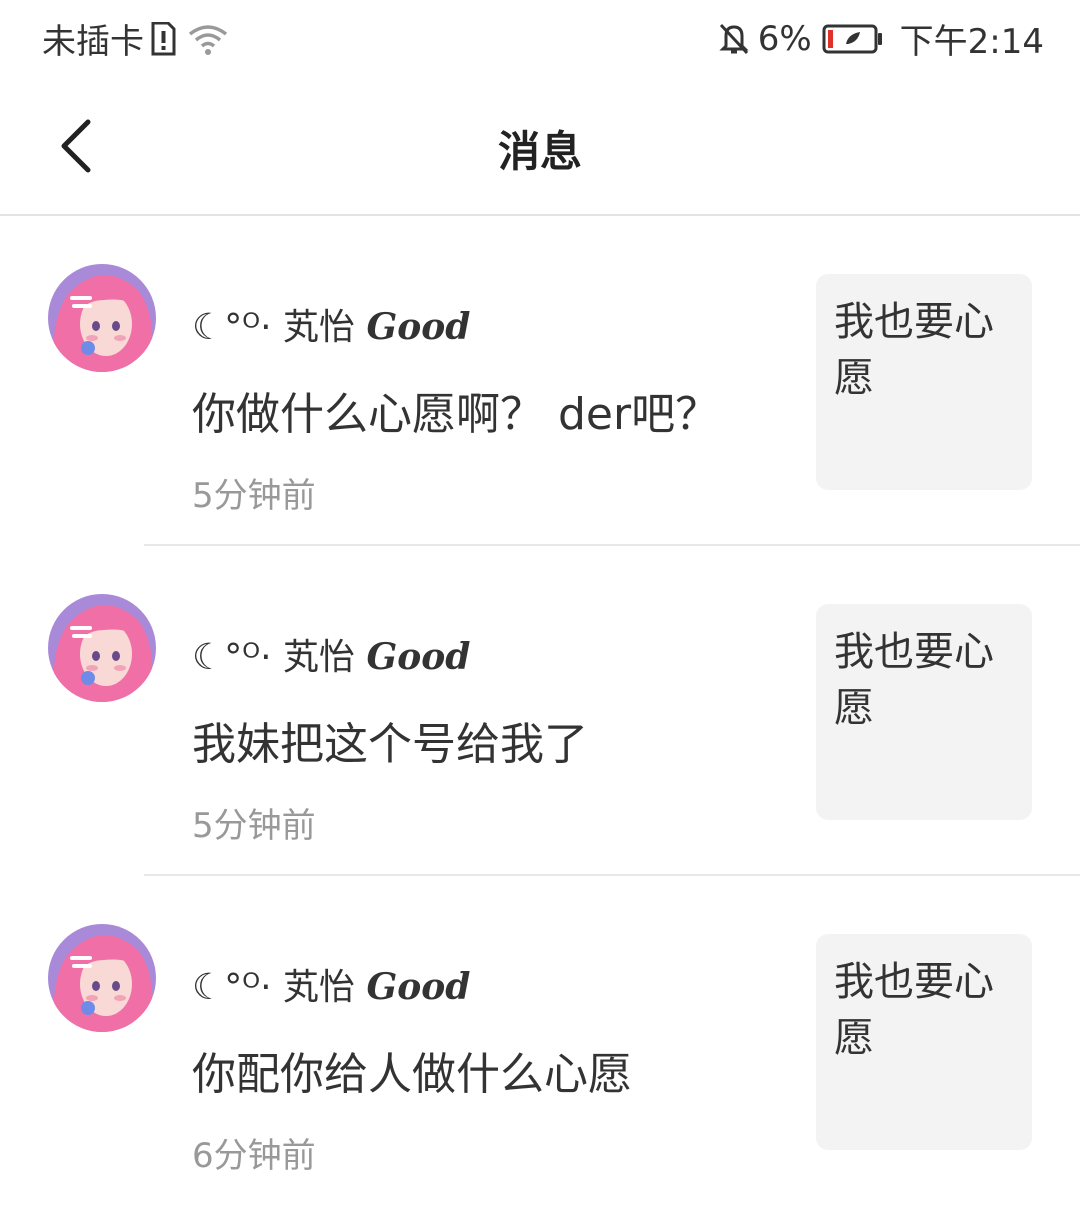 This screenshot has height=1206, width=1080. I want to click on nav-header: 消息, so click(540, 147).